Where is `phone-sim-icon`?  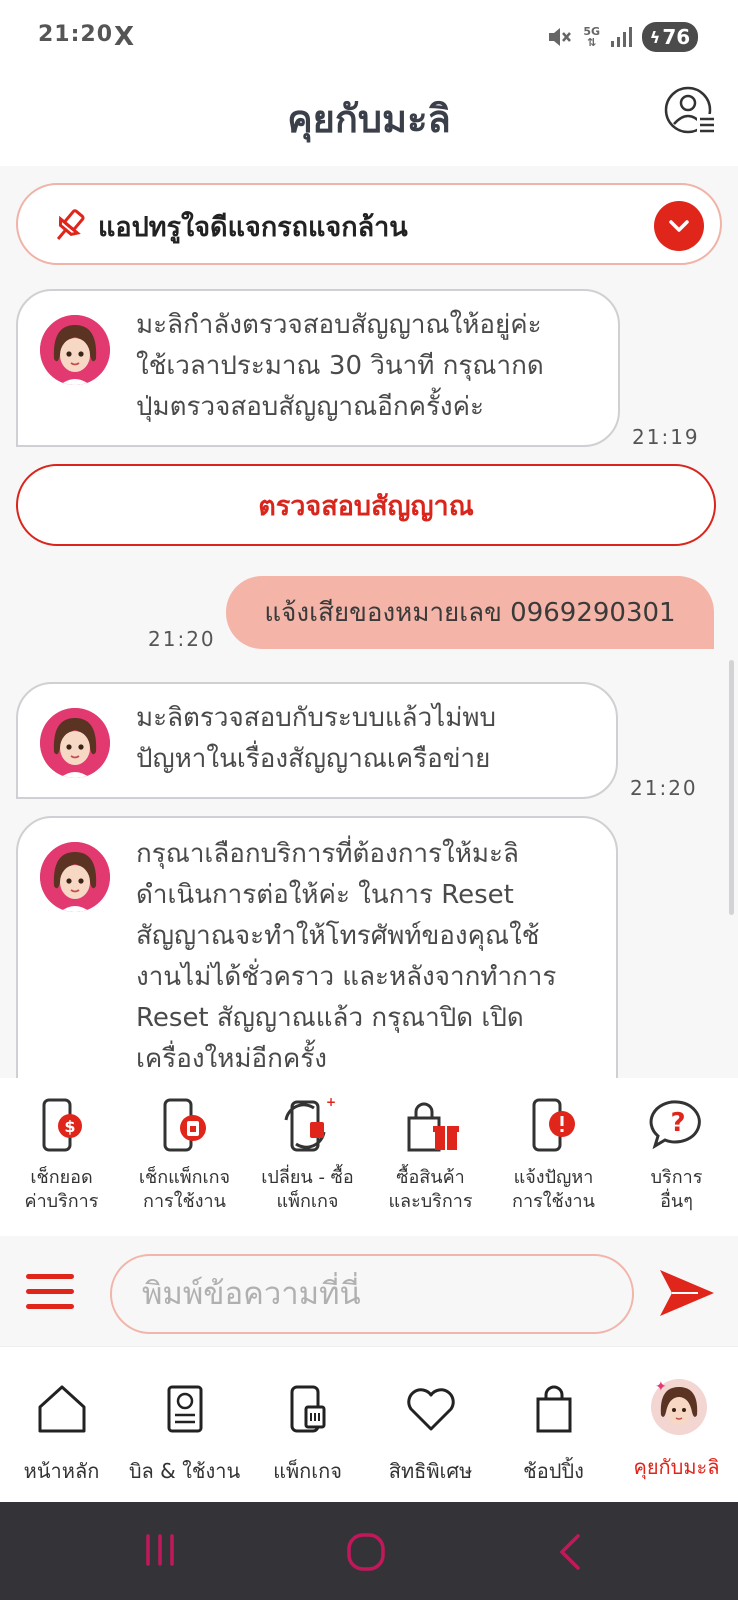 phone-sim-icon is located at coordinates (184, 1125).